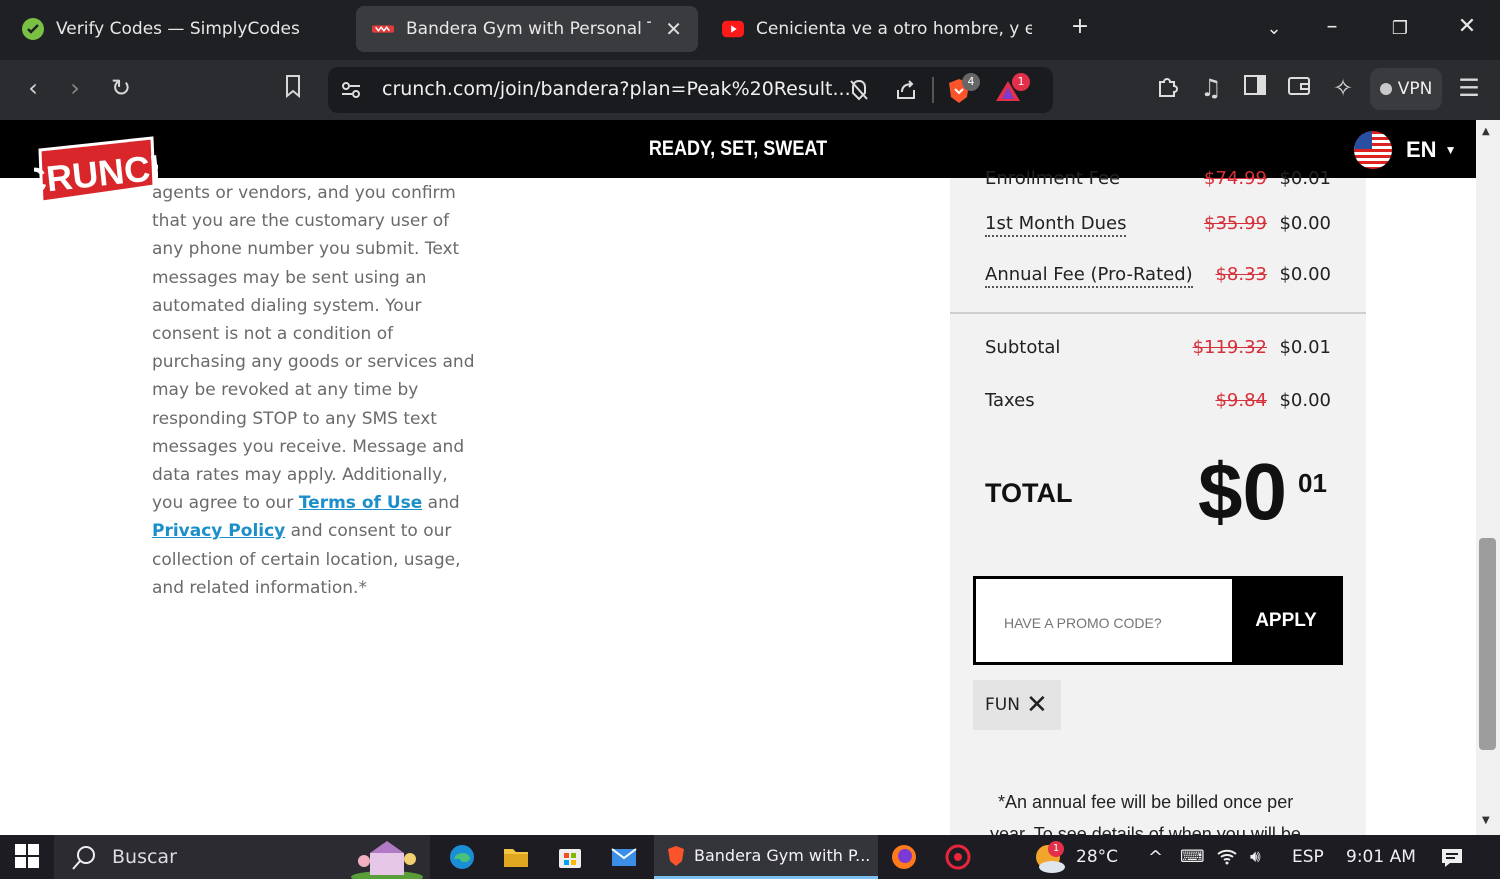 The width and height of the screenshot is (1500, 883). What do you see at coordinates (441, 503) in the screenshot?
I see `consent-text-part: and` at bounding box center [441, 503].